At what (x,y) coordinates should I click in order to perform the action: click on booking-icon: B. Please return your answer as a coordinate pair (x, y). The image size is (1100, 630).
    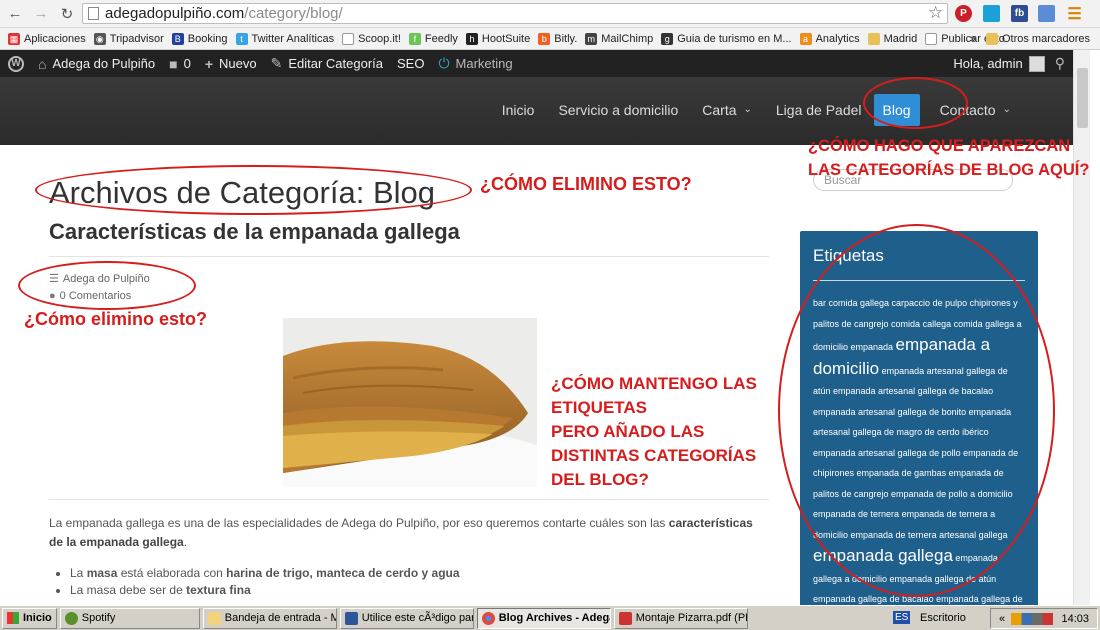
    Looking at the image, I should click on (177, 38).